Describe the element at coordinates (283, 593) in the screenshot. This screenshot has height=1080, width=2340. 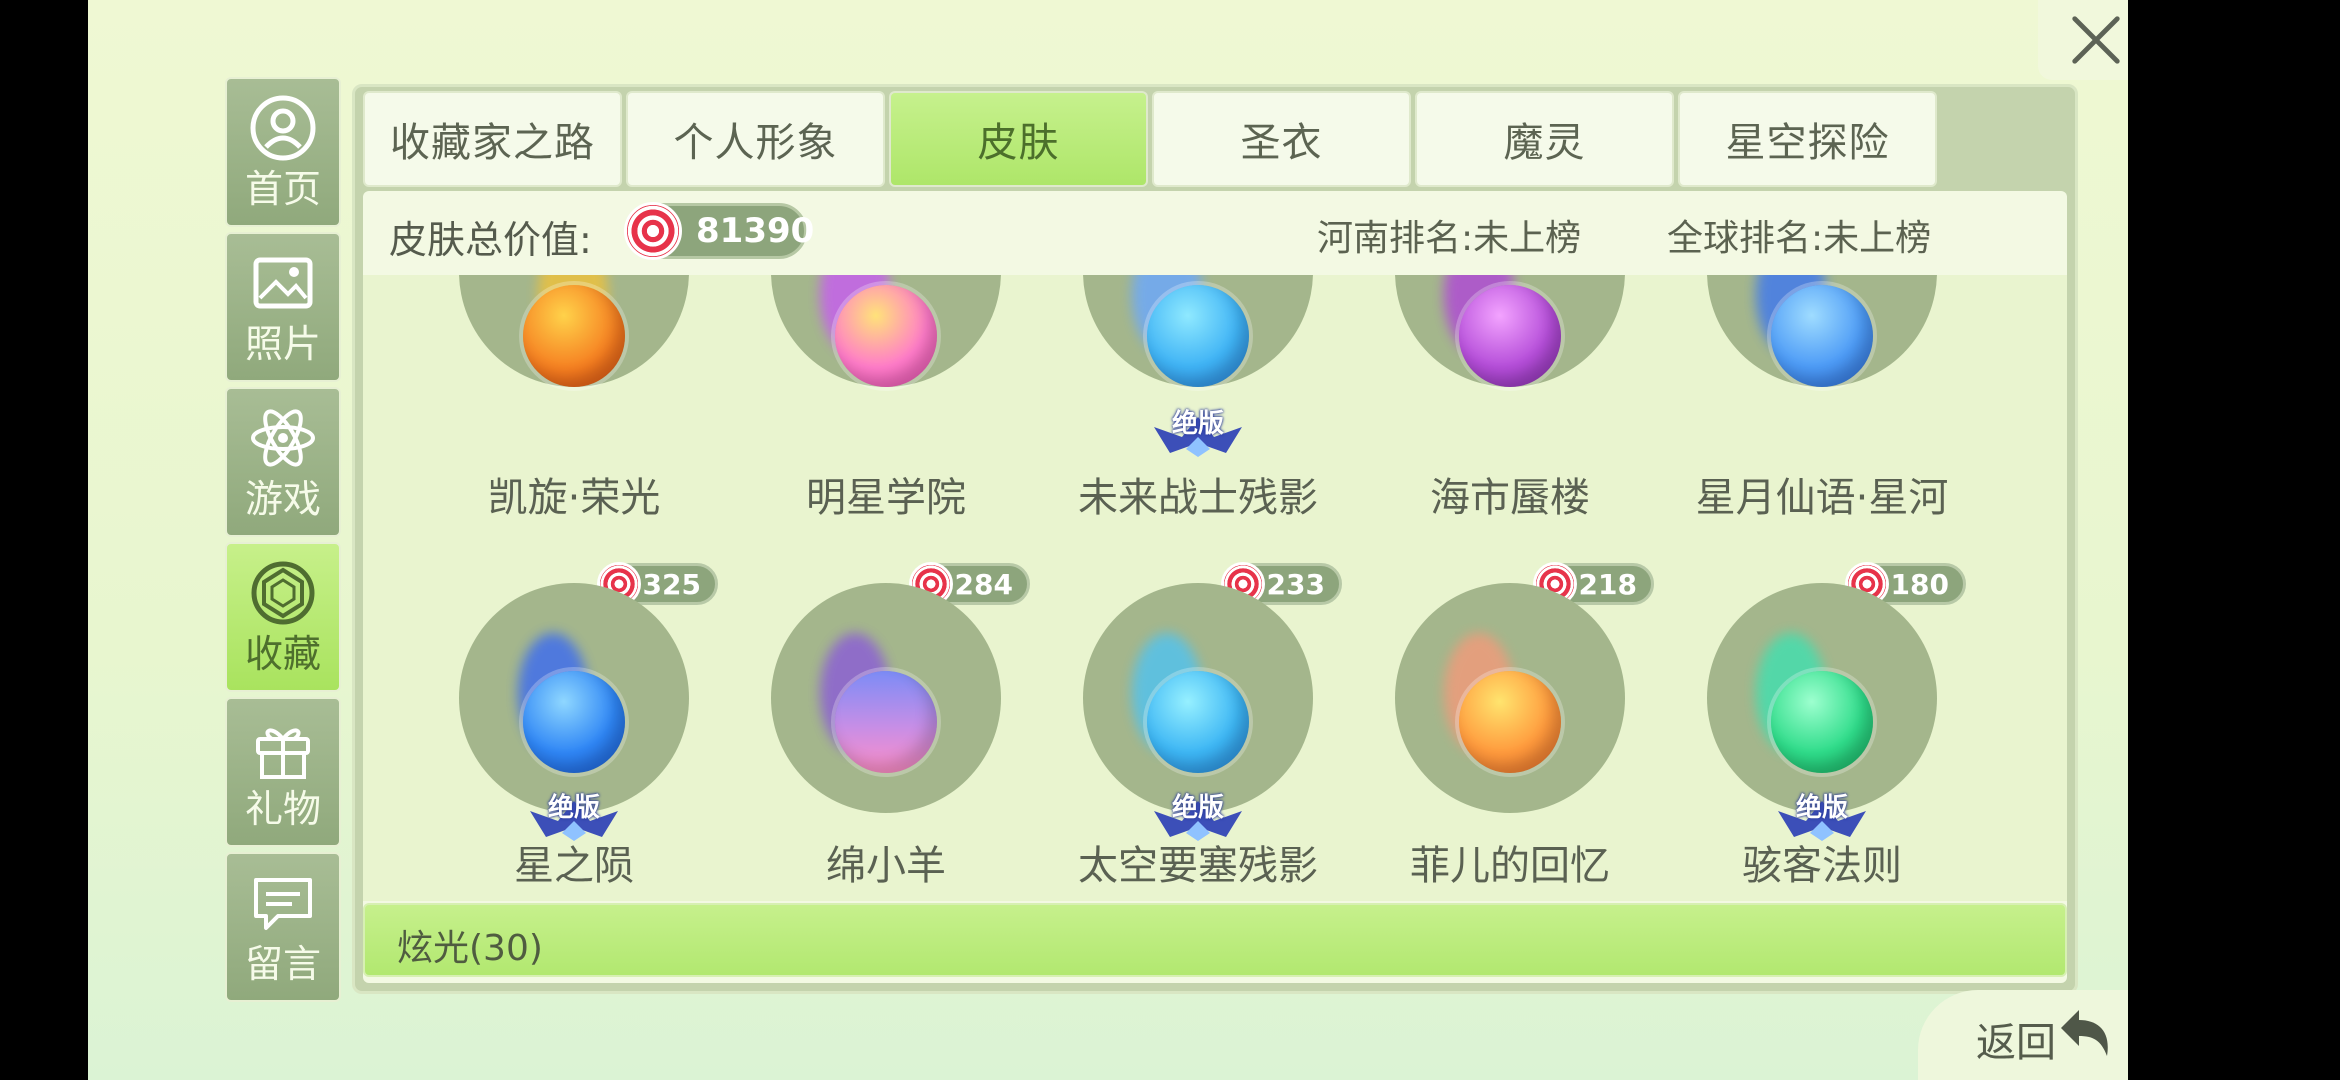
I see `gem-icon` at that location.